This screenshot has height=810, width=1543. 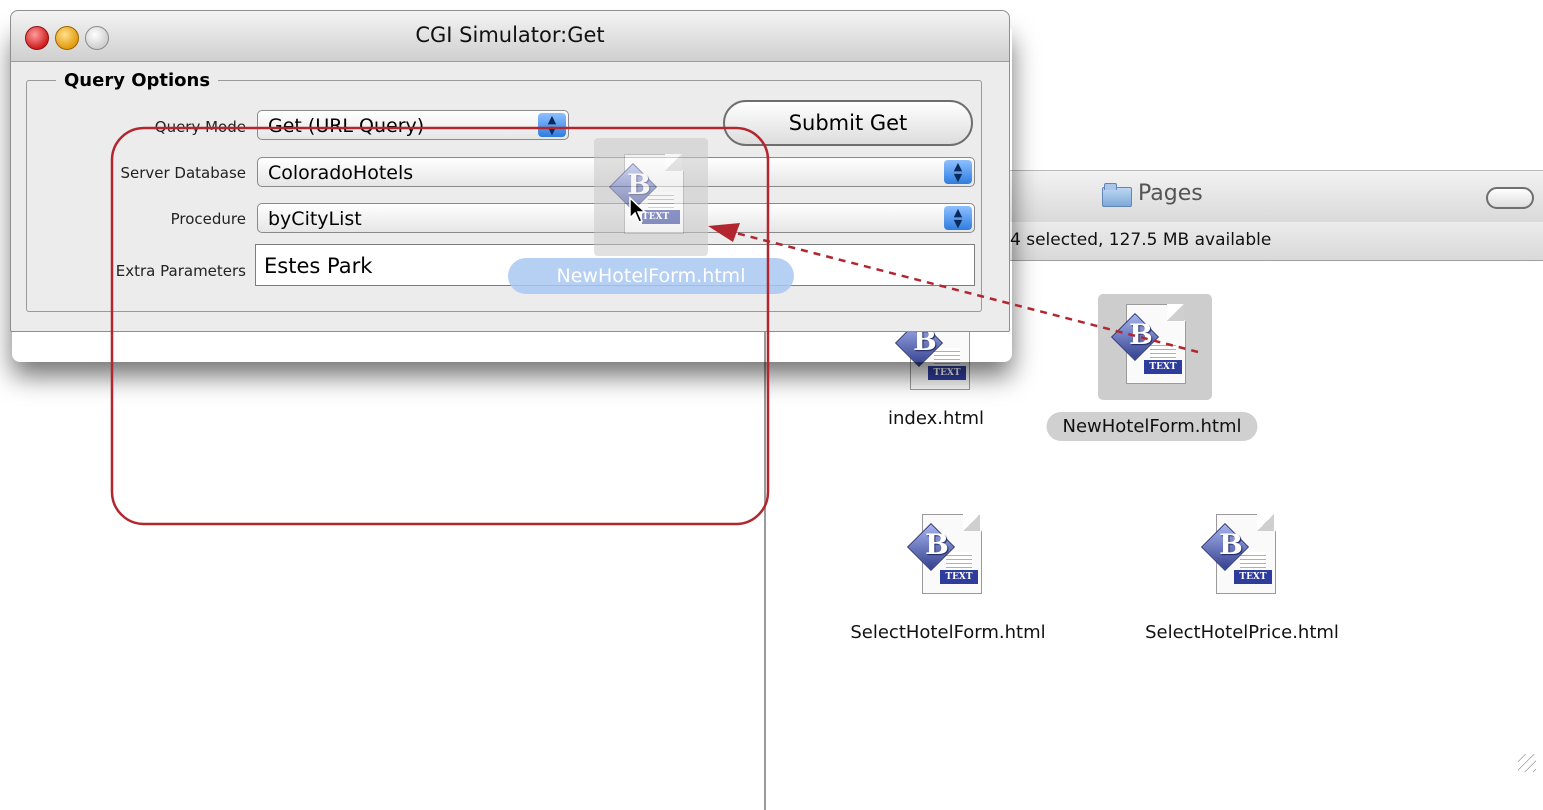 What do you see at coordinates (936, 418) in the screenshot?
I see `file-label: index.html` at bounding box center [936, 418].